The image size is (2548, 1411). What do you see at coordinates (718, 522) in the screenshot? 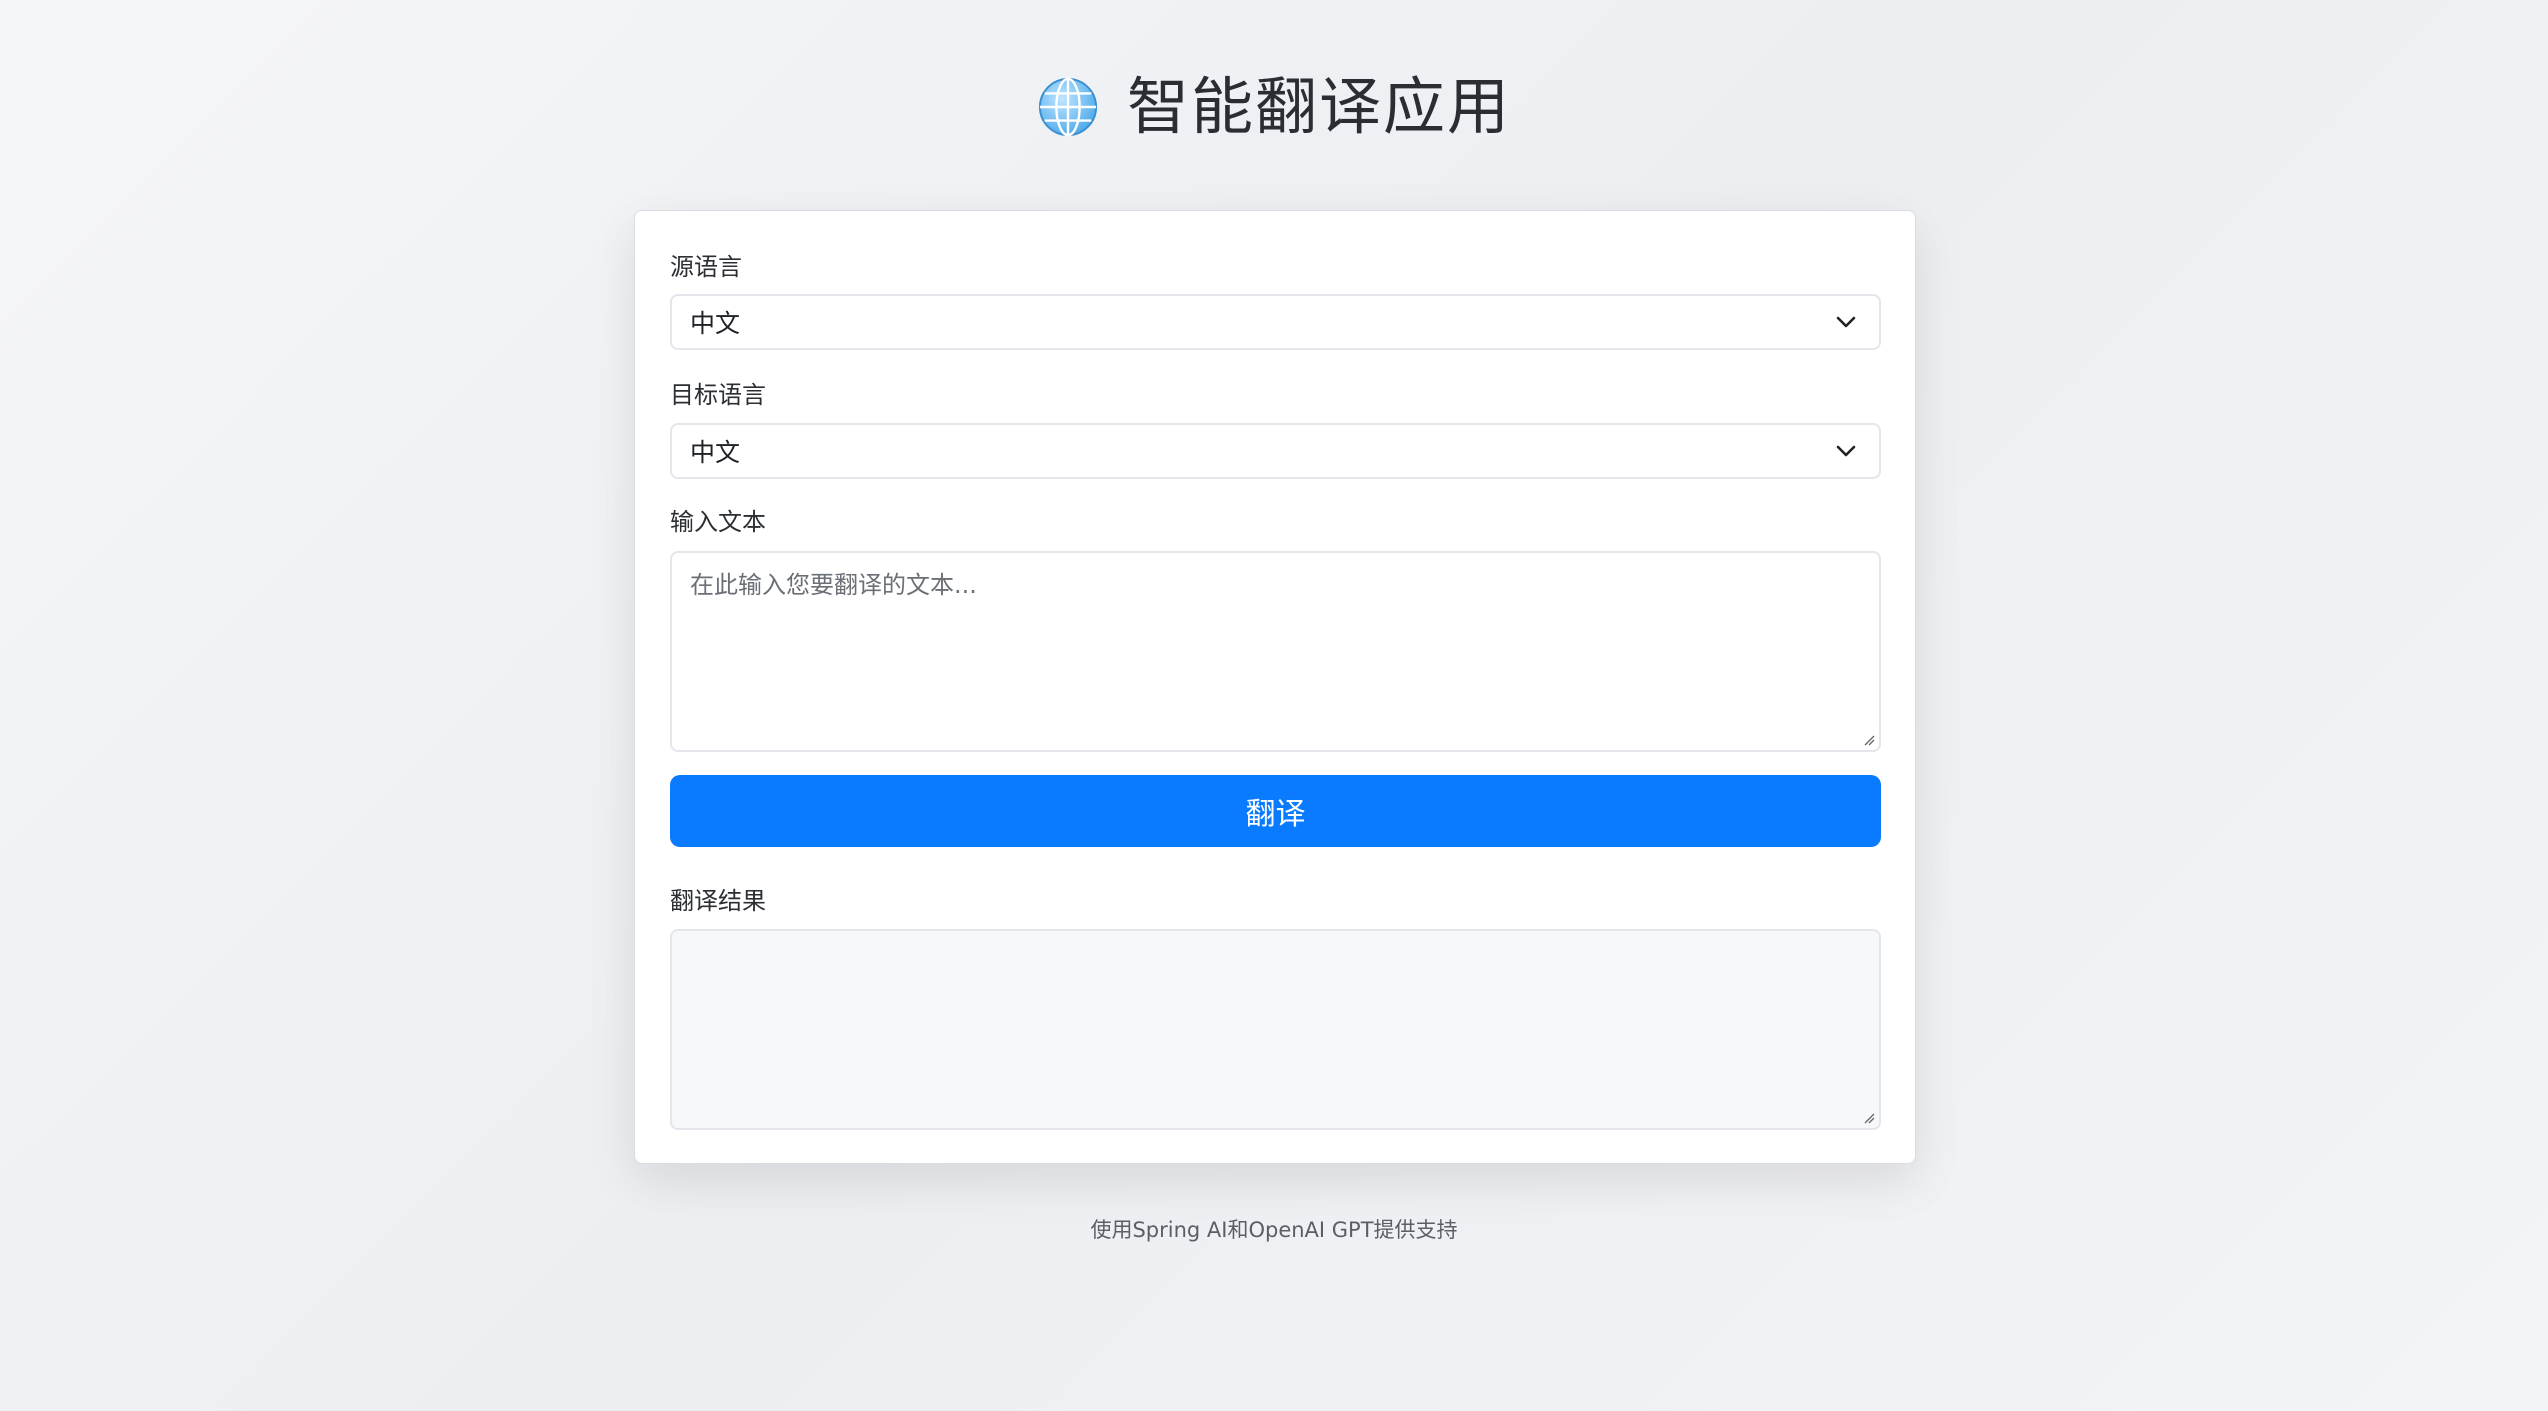
I see `input-text-label: 输入文本` at bounding box center [718, 522].